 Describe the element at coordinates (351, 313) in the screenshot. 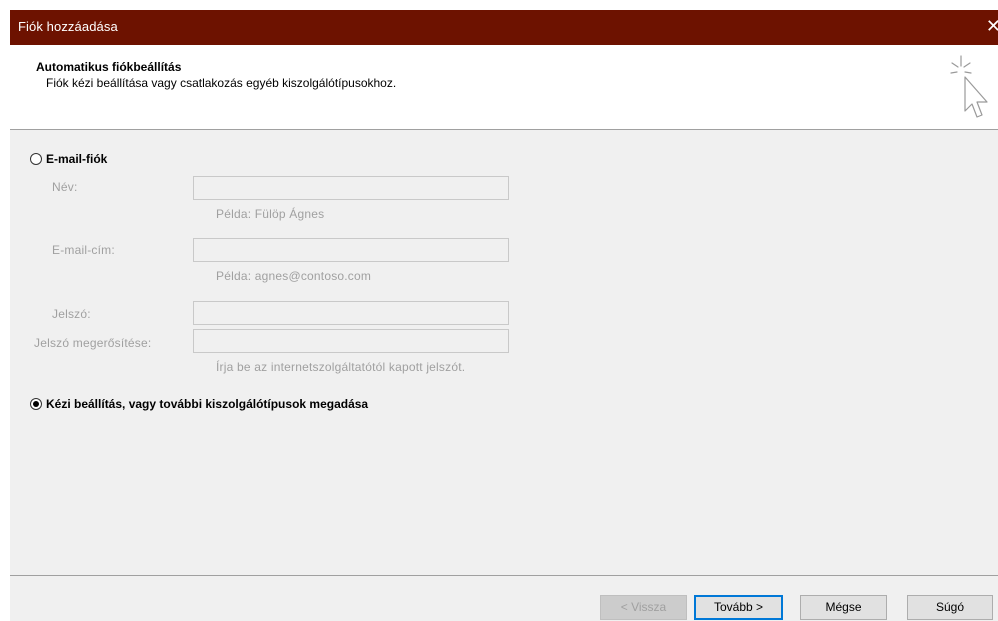

I see `password-field` at that location.